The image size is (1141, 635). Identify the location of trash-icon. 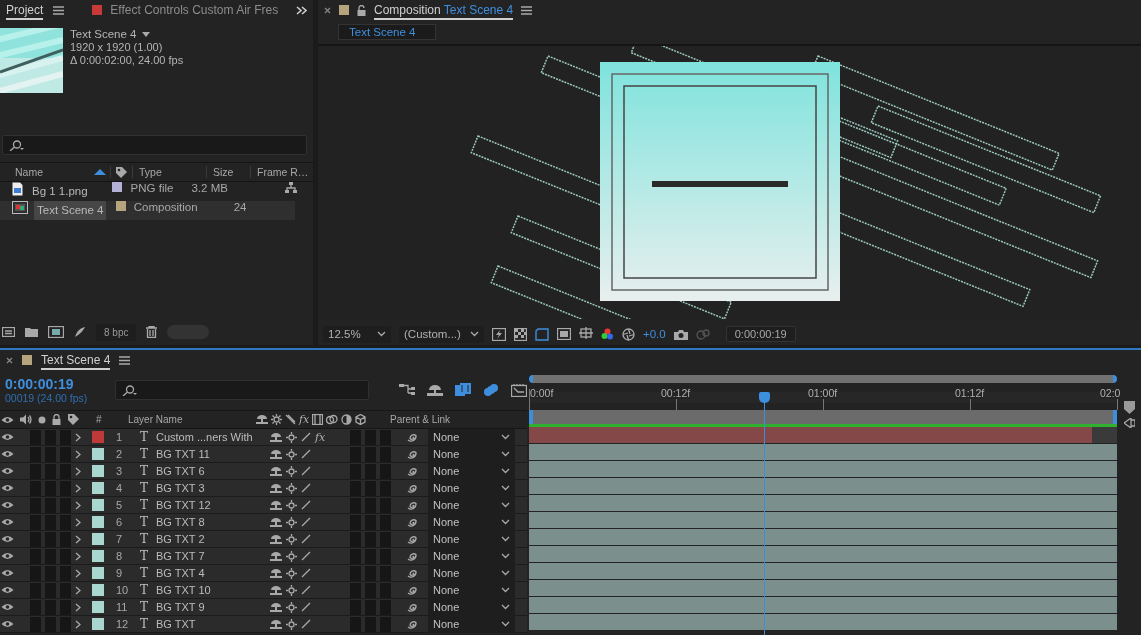
(152, 332).